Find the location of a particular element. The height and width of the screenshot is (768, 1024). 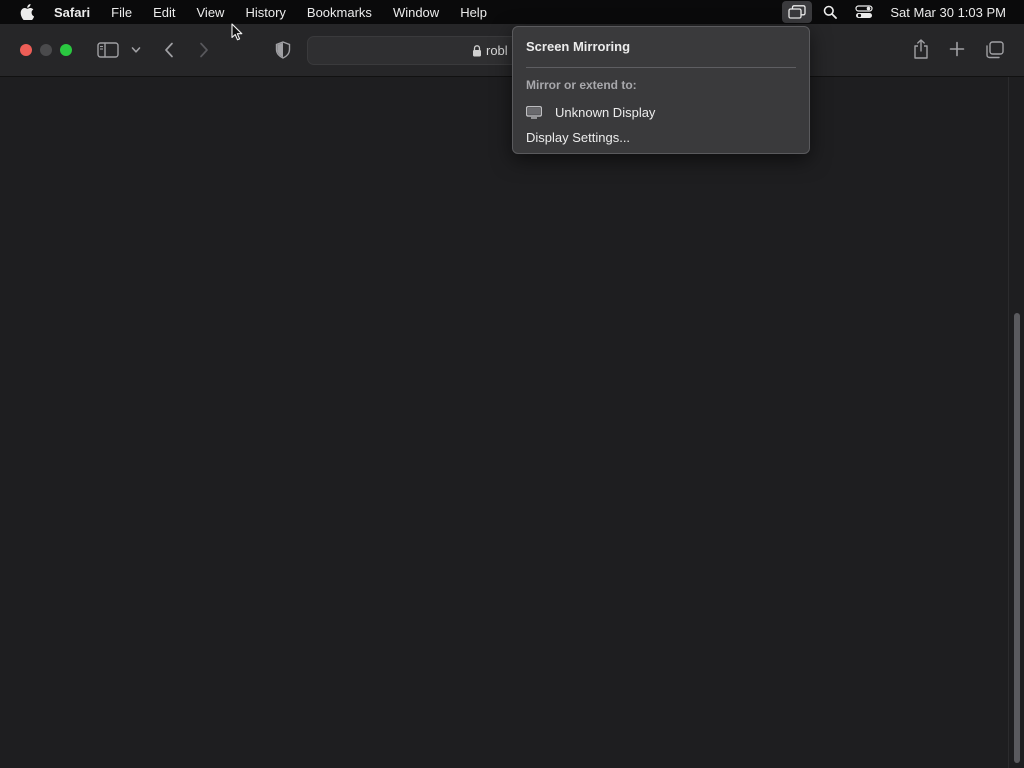

sidebar-icon is located at coordinates (108, 50).